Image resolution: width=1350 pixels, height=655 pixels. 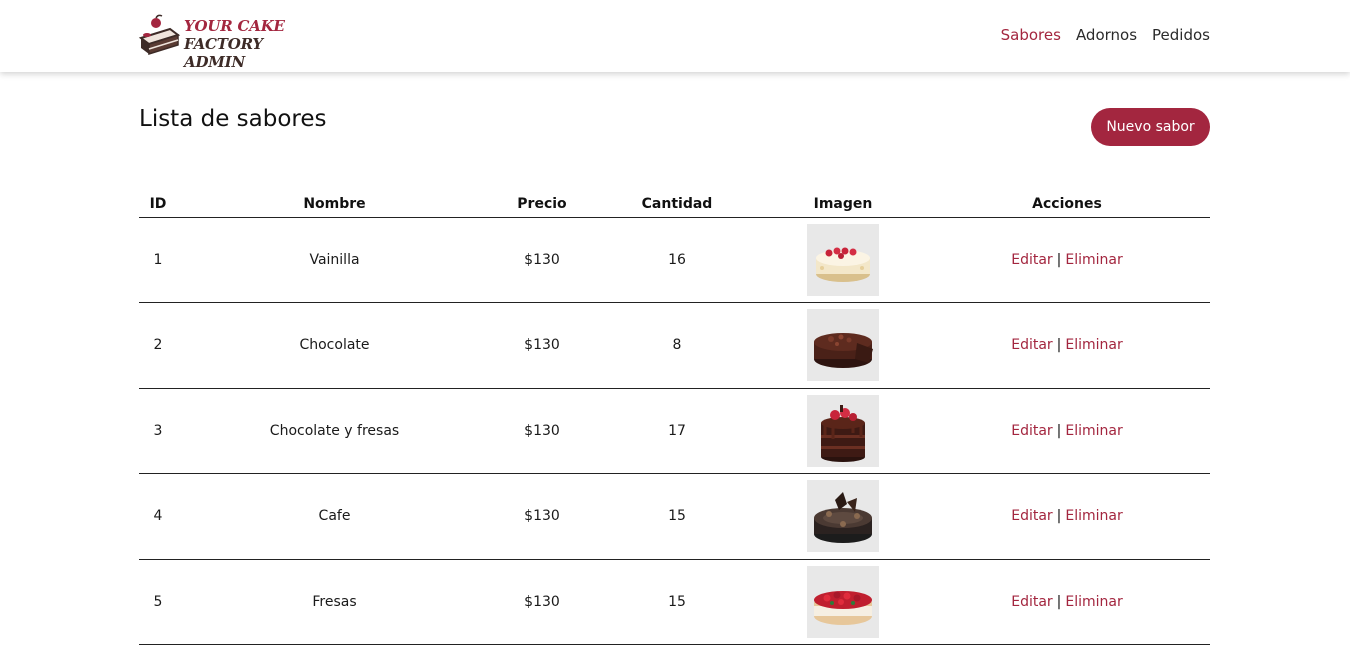 What do you see at coordinates (843, 205) in the screenshot?
I see `header-imagen: Imagen` at bounding box center [843, 205].